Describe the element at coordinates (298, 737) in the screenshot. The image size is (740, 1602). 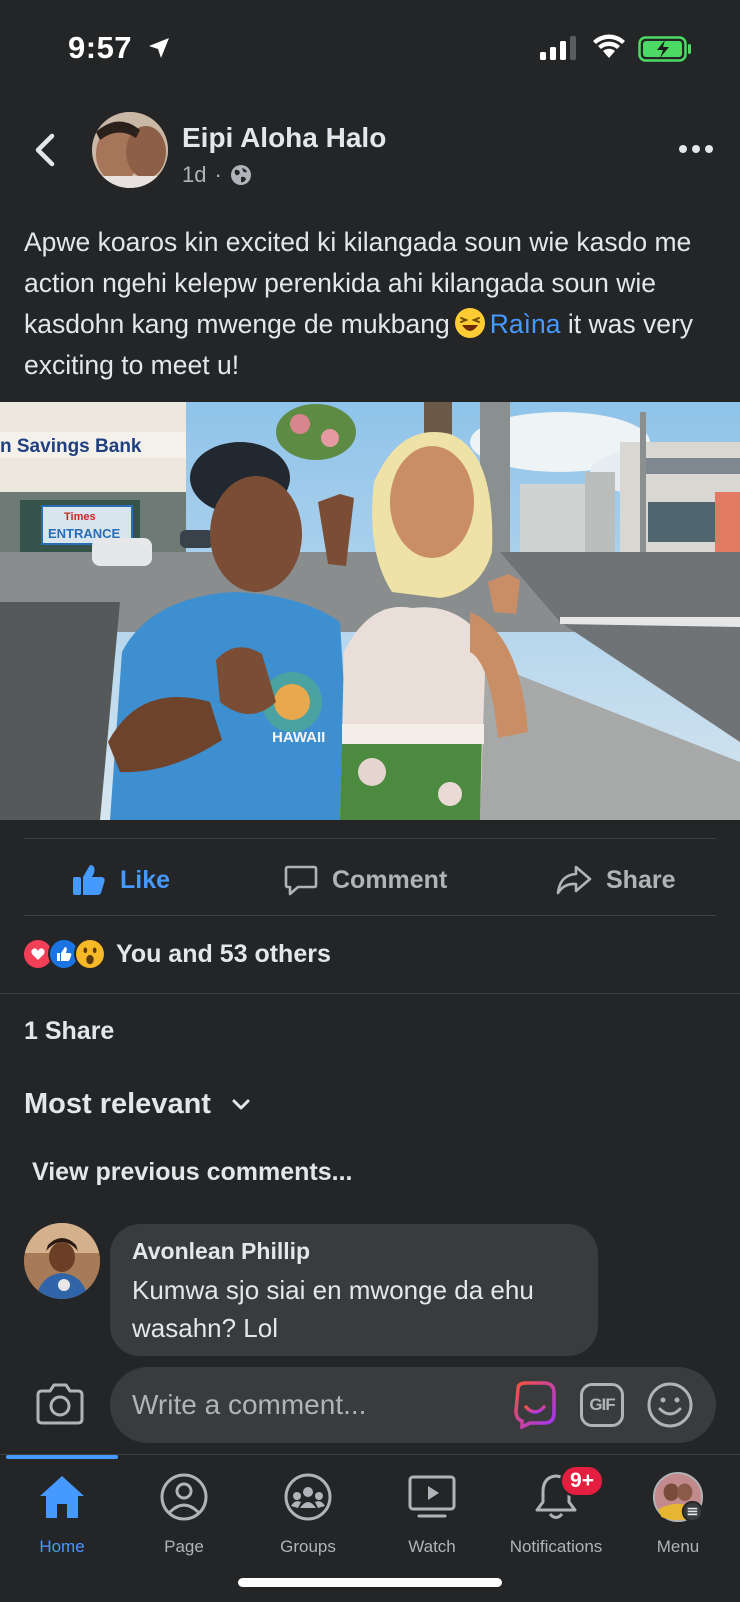
I see `shirt-text: HAWAII` at that location.